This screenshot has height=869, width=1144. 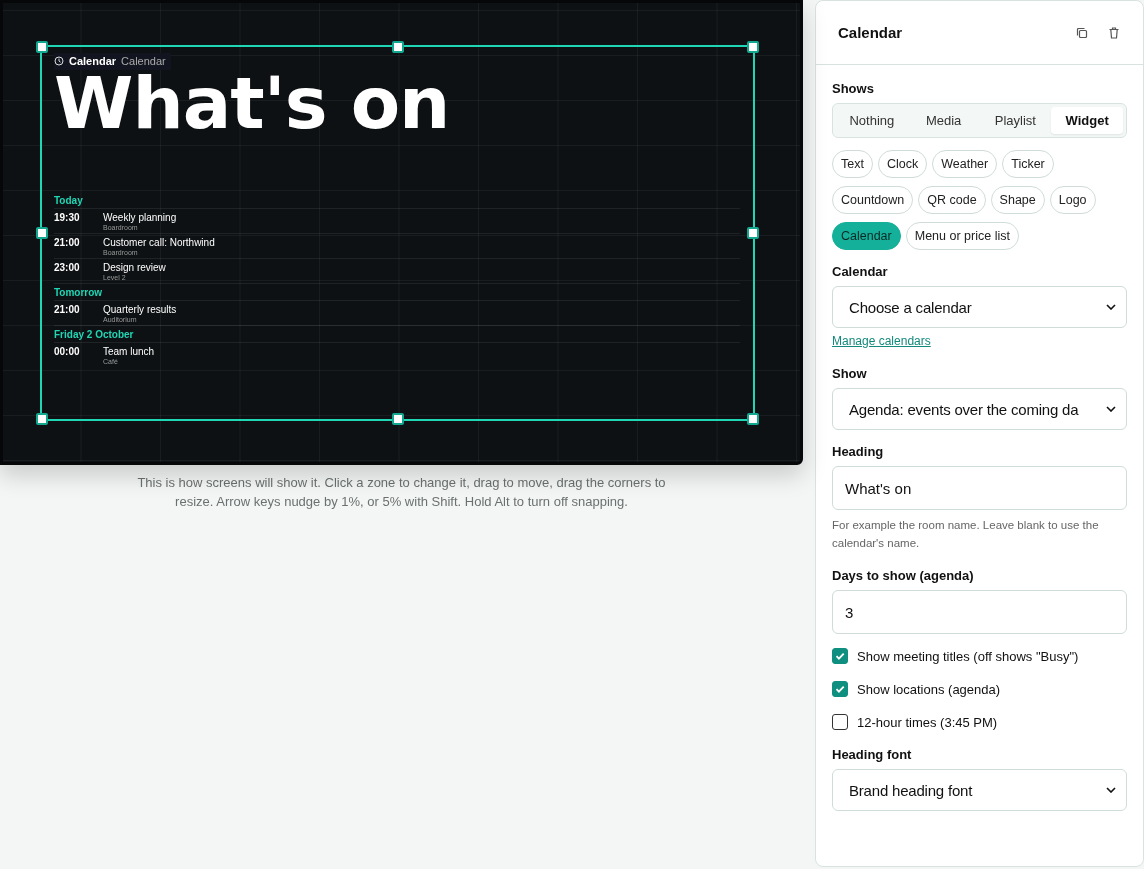 I want to click on field-label: Shows, so click(x=853, y=88).